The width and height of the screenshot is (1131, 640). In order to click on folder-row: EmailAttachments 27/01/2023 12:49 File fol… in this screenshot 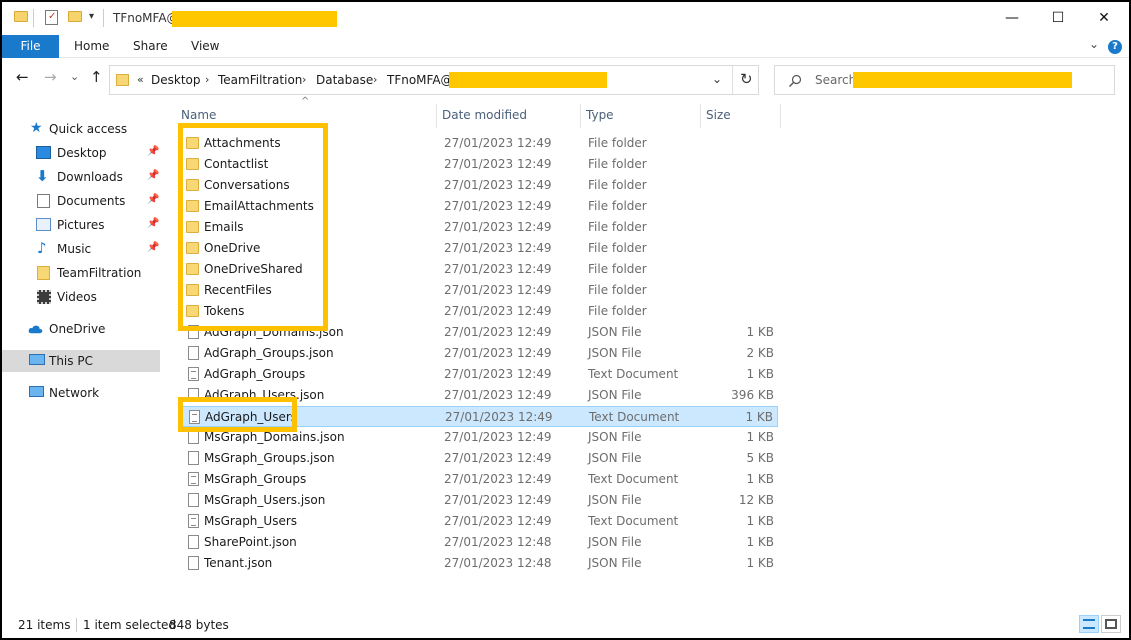, I will do `click(478, 206)`.